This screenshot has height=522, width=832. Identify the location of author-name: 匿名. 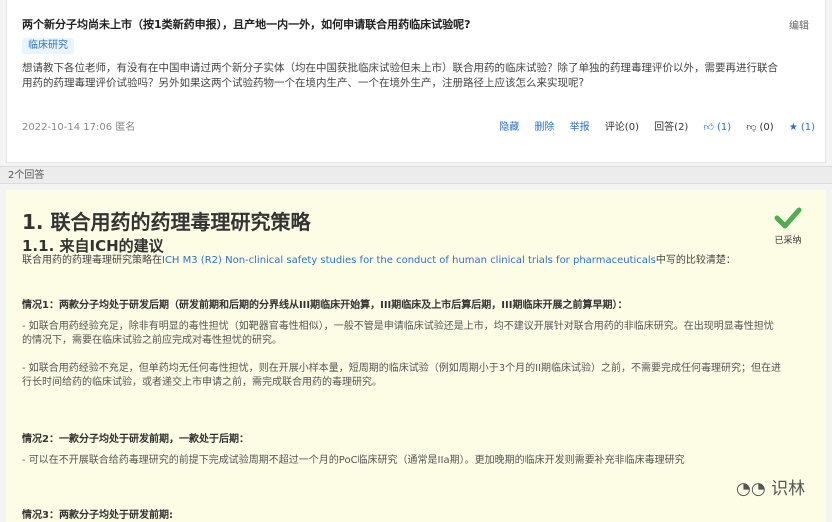
(125, 127).